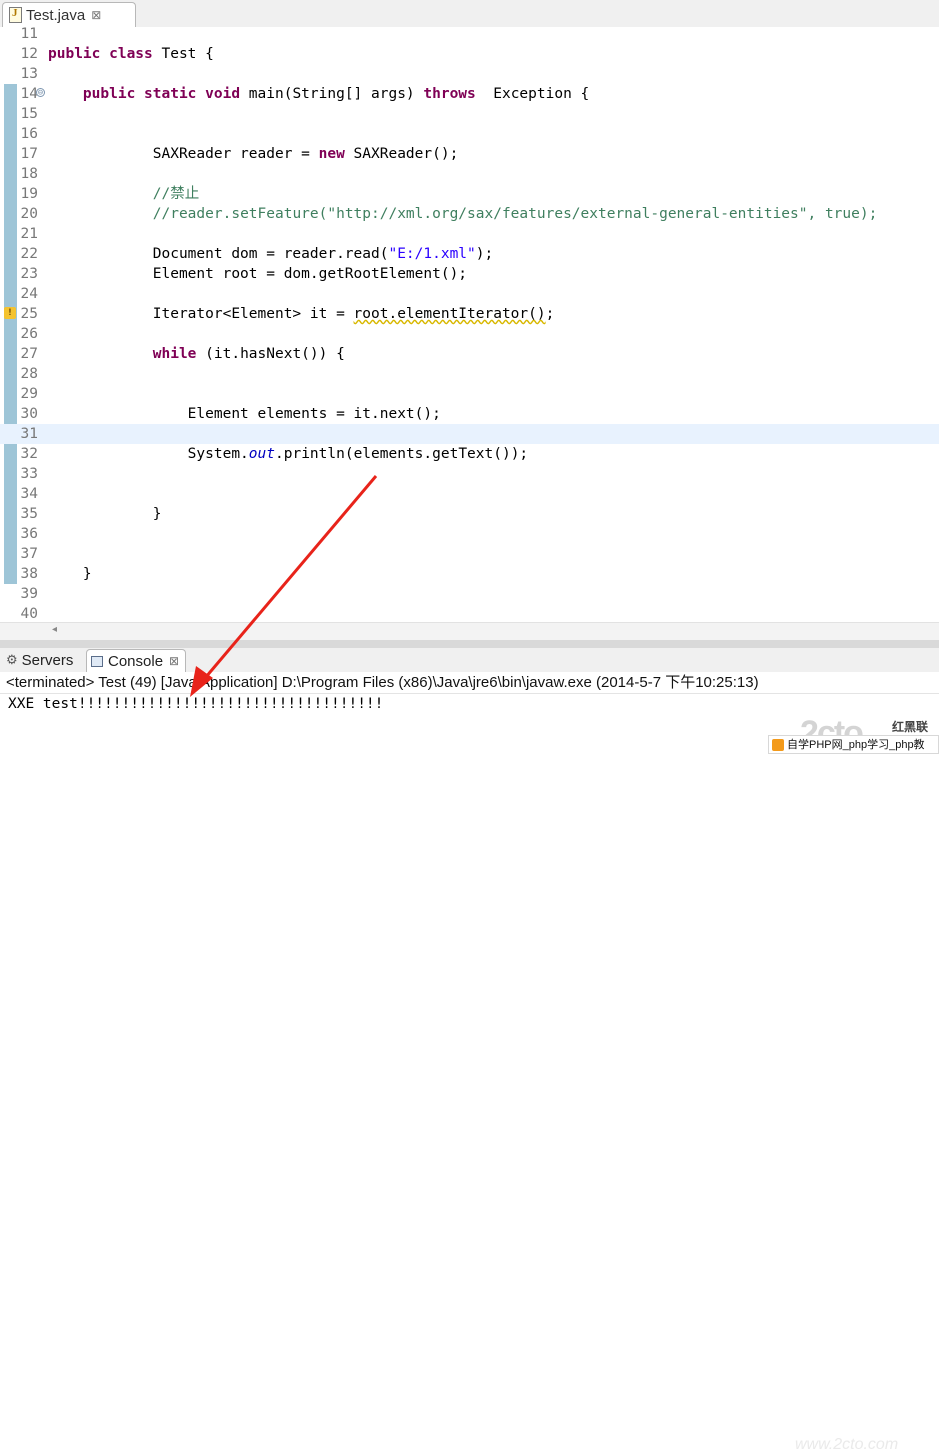  What do you see at coordinates (176, 194) in the screenshot?
I see `code-token: //禁止` at bounding box center [176, 194].